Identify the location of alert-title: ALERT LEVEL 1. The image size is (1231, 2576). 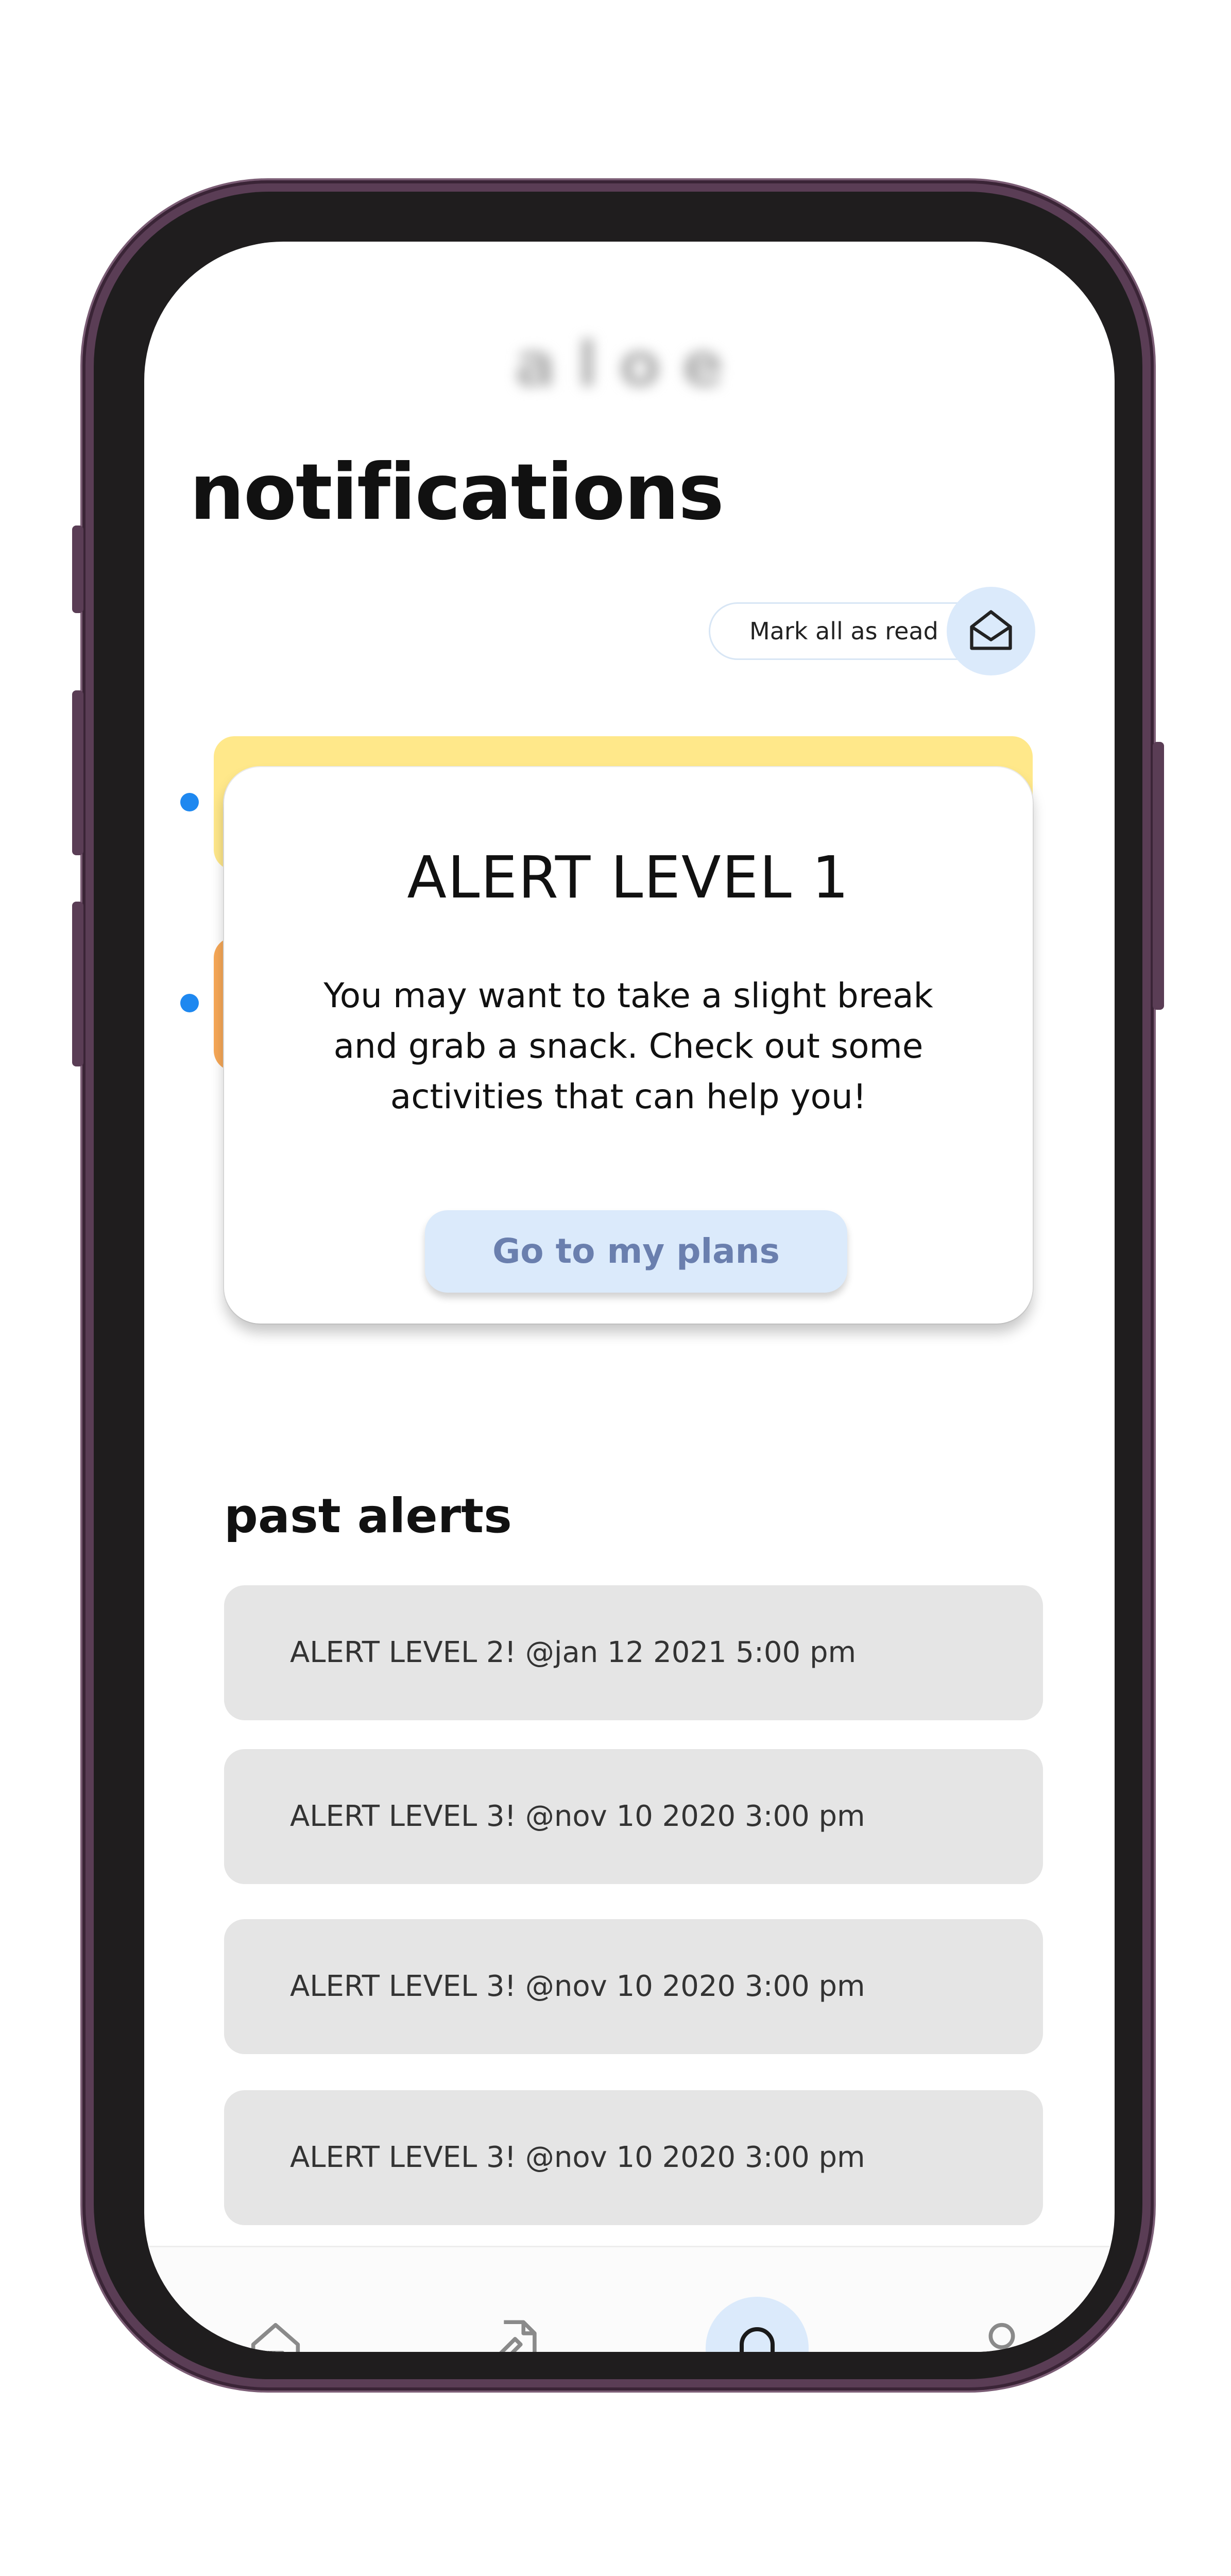
(628, 877).